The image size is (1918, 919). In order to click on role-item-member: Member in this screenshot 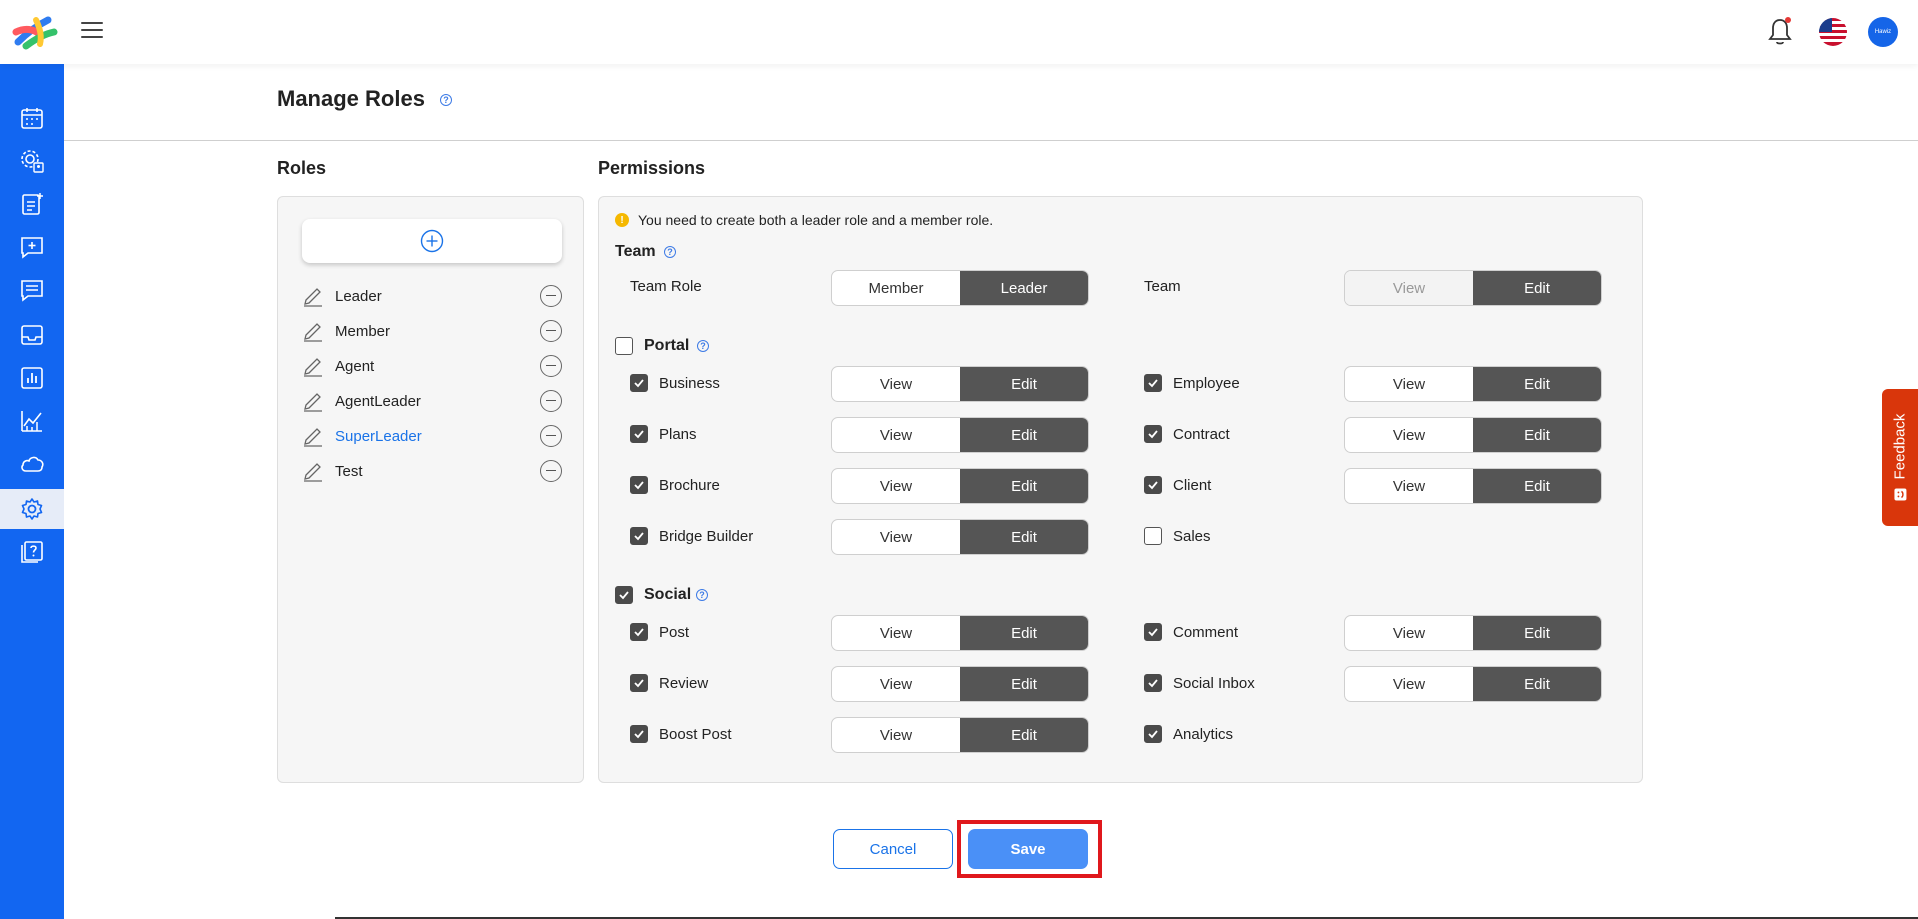, I will do `click(432, 331)`.